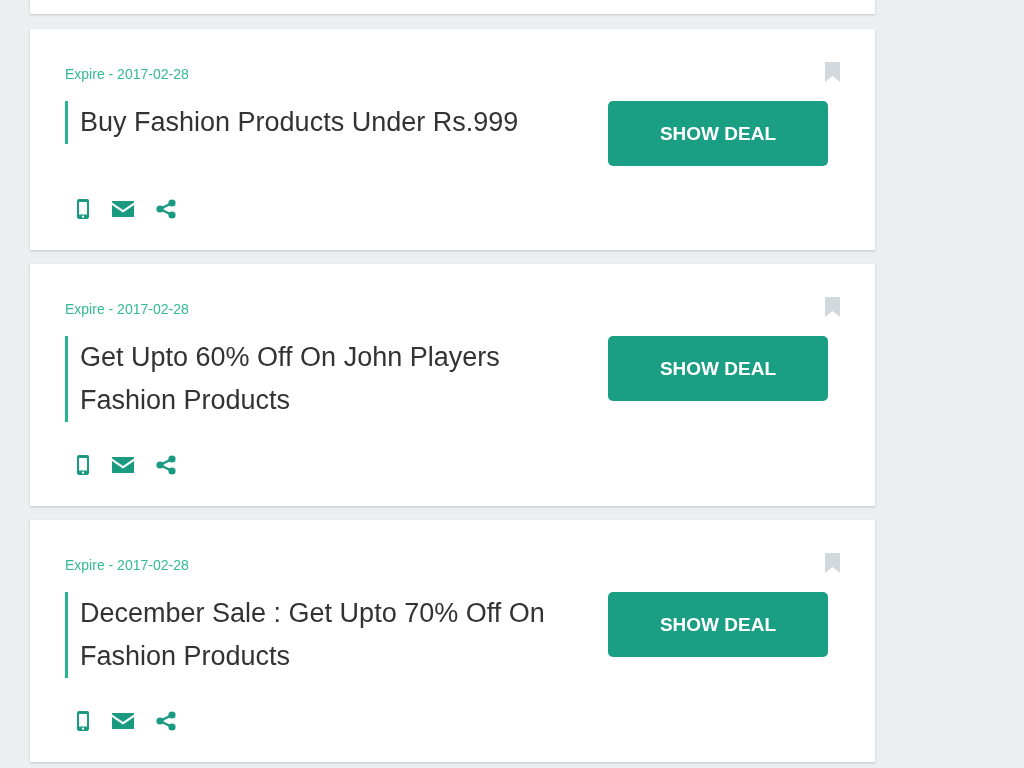  Describe the element at coordinates (322, 379) in the screenshot. I see `deal-title: Get Upto 60% Off On John Players Fashion Products` at that location.